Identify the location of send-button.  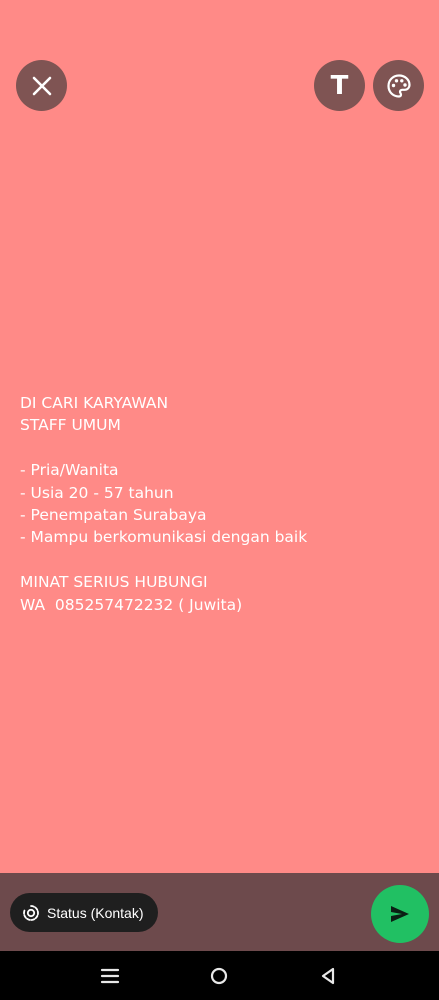
(400, 914).